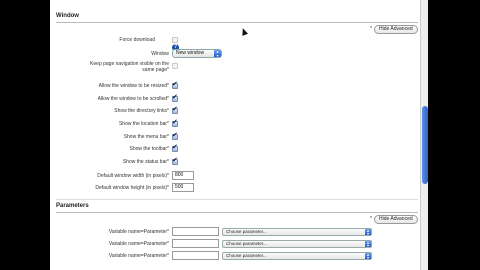 The width and height of the screenshot is (480, 270). I want to click on vertical-scrollbar, so click(424, 135).